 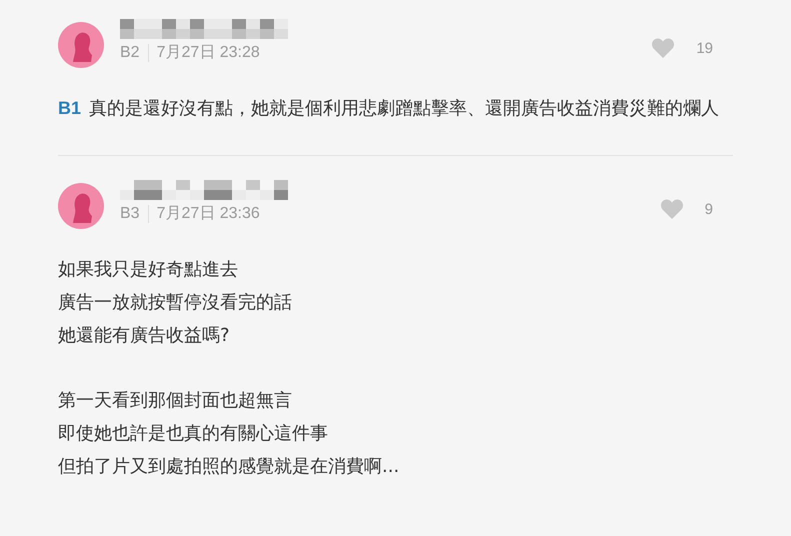 What do you see at coordinates (175, 401) in the screenshot?
I see `comment-text: 第一天看到那個封面也超無言` at bounding box center [175, 401].